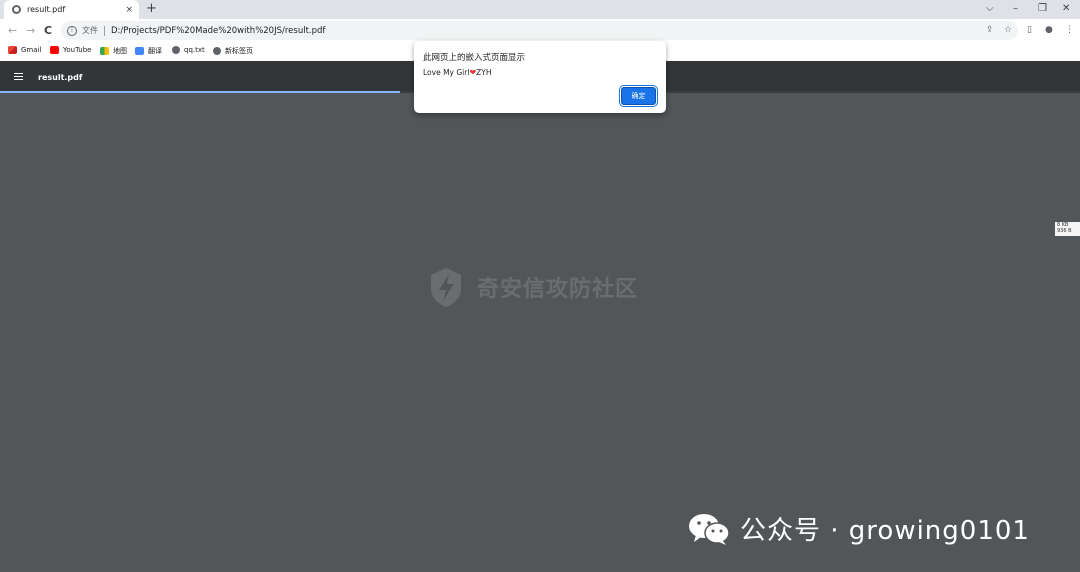  I want to click on bookmark-star-icon: ☆, so click(1008, 30).